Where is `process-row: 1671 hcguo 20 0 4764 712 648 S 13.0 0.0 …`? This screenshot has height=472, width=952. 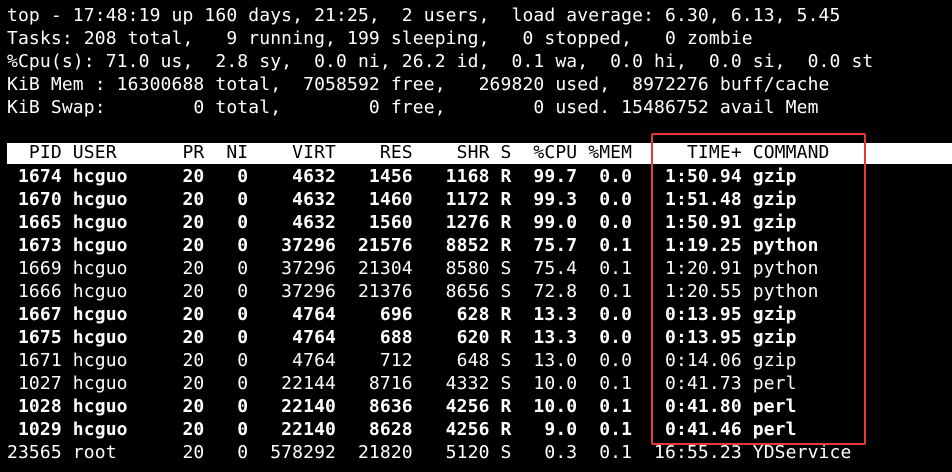
process-row: 1671 hcguo 20 0 4764 712 648 S 13.0 0.0 … is located at coordinates (402, 360).